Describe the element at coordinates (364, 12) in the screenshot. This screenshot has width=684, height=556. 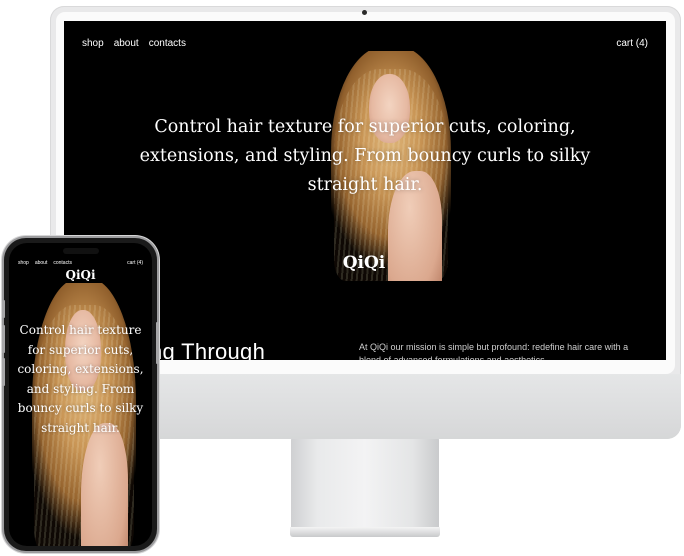
I see `camera-icon` at that location.